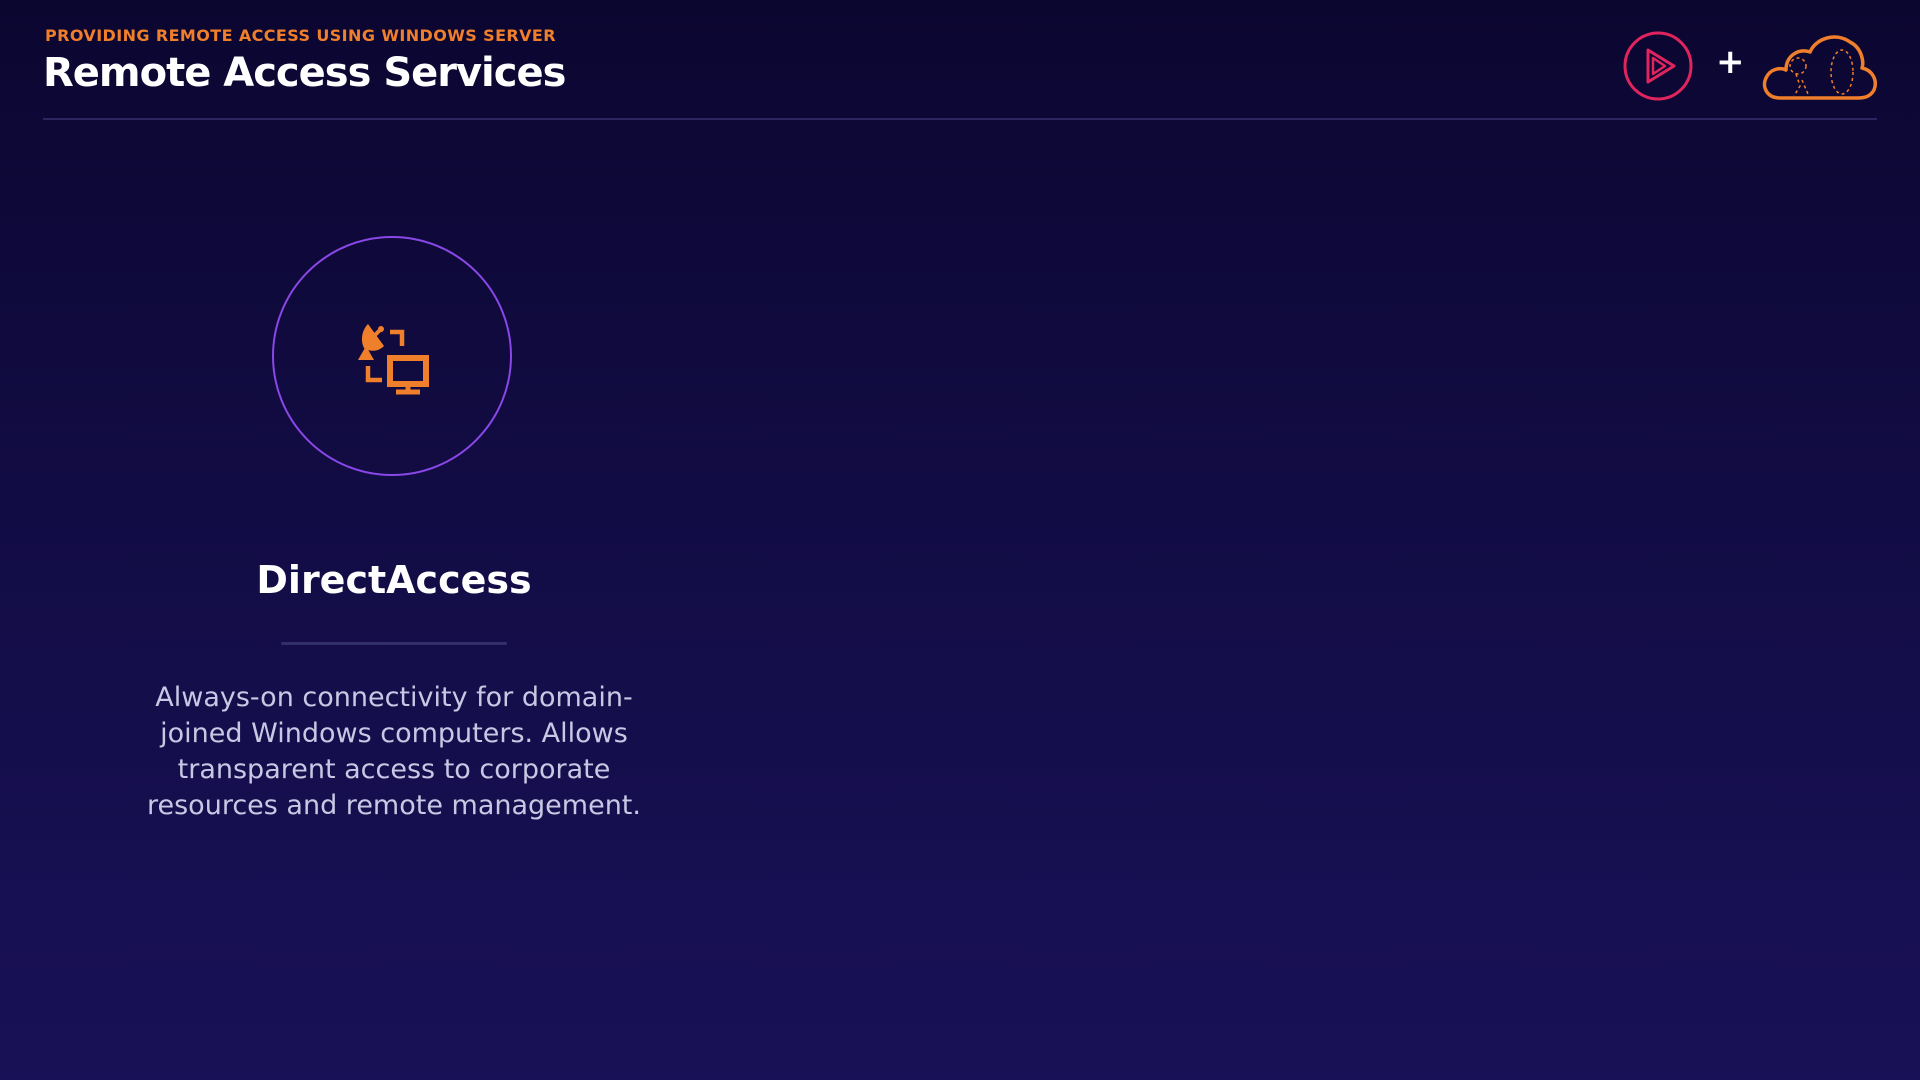 Image resolution: width=1920 pixels, height=1080 pixels. I want to click on page-title: Remote Access Services, so click(304, 73).